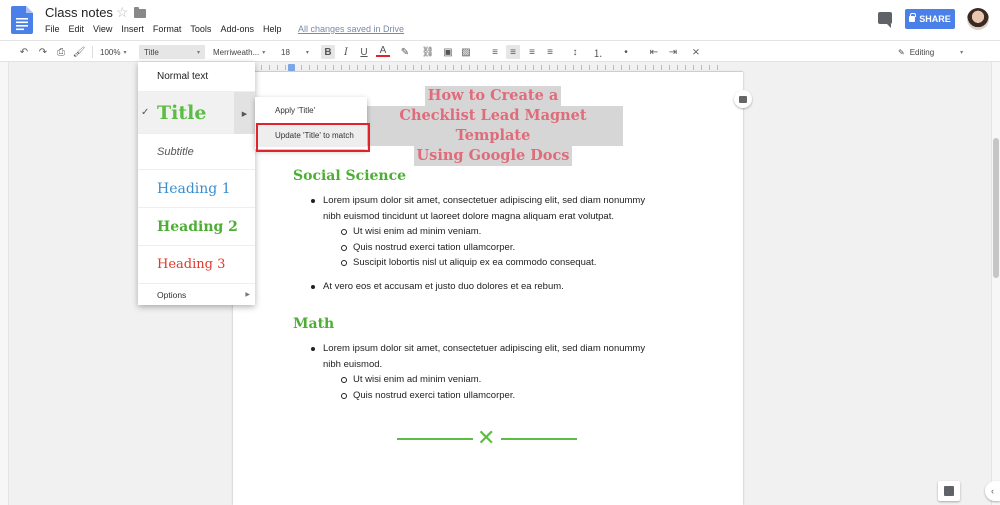  What do you see at coordinates (995, 283) in the screenshot?
I see `vertical-scrollbar` at bounding box center [995, 283].